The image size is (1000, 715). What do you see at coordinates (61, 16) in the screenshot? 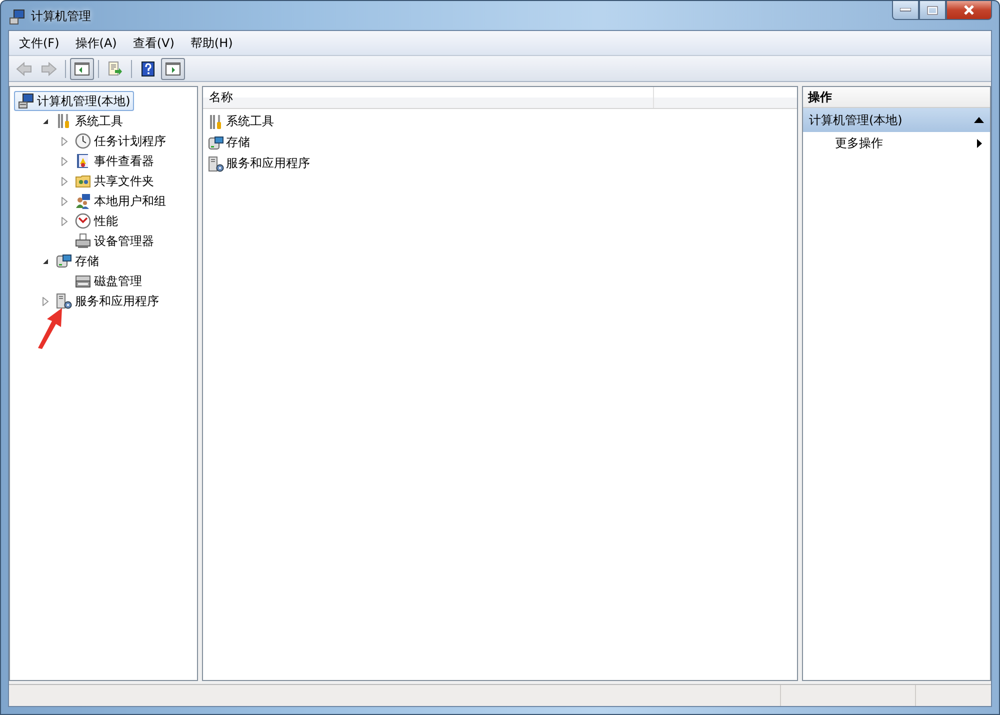
I see `window-title: 计算机管理` at bounding box center [61, 16].